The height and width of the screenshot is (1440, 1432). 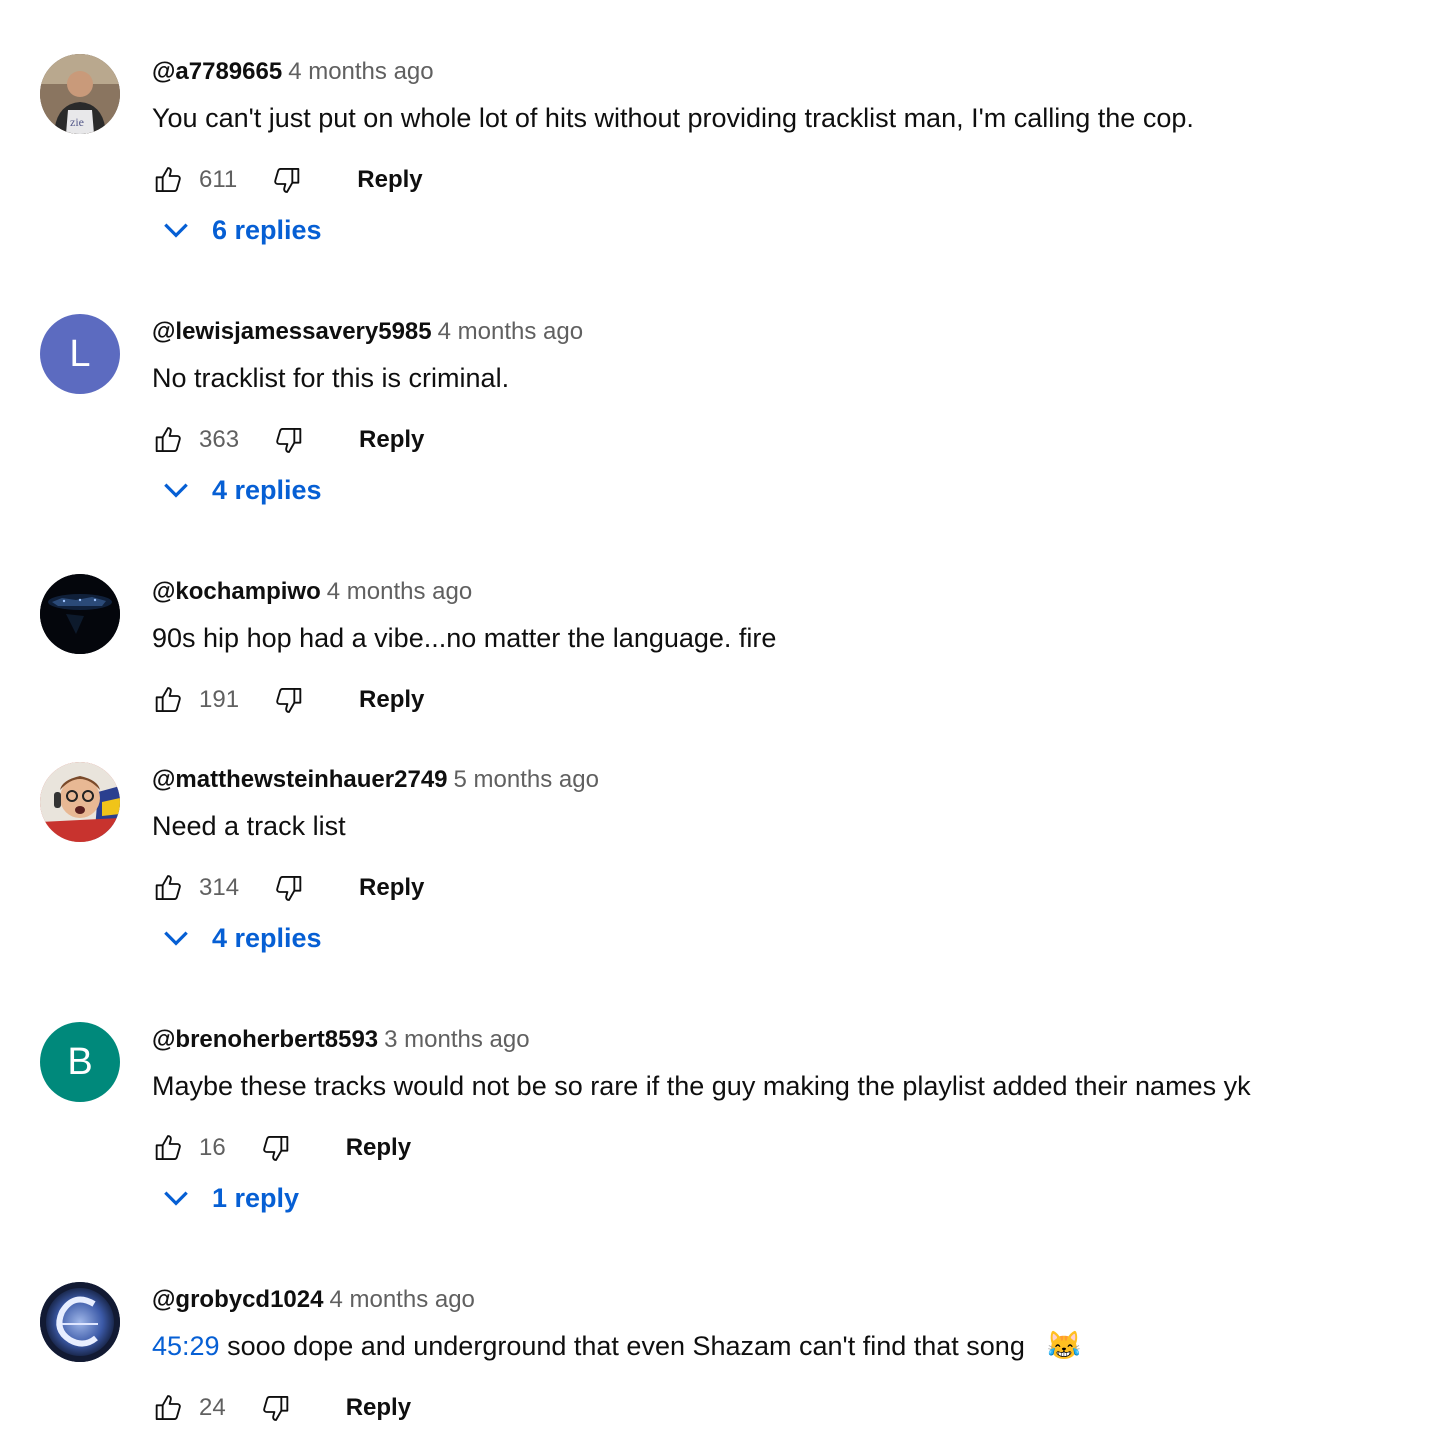 I want to click on comment-header: @brenoherbert8593 3 months ago, so click(x=341, y=1041).